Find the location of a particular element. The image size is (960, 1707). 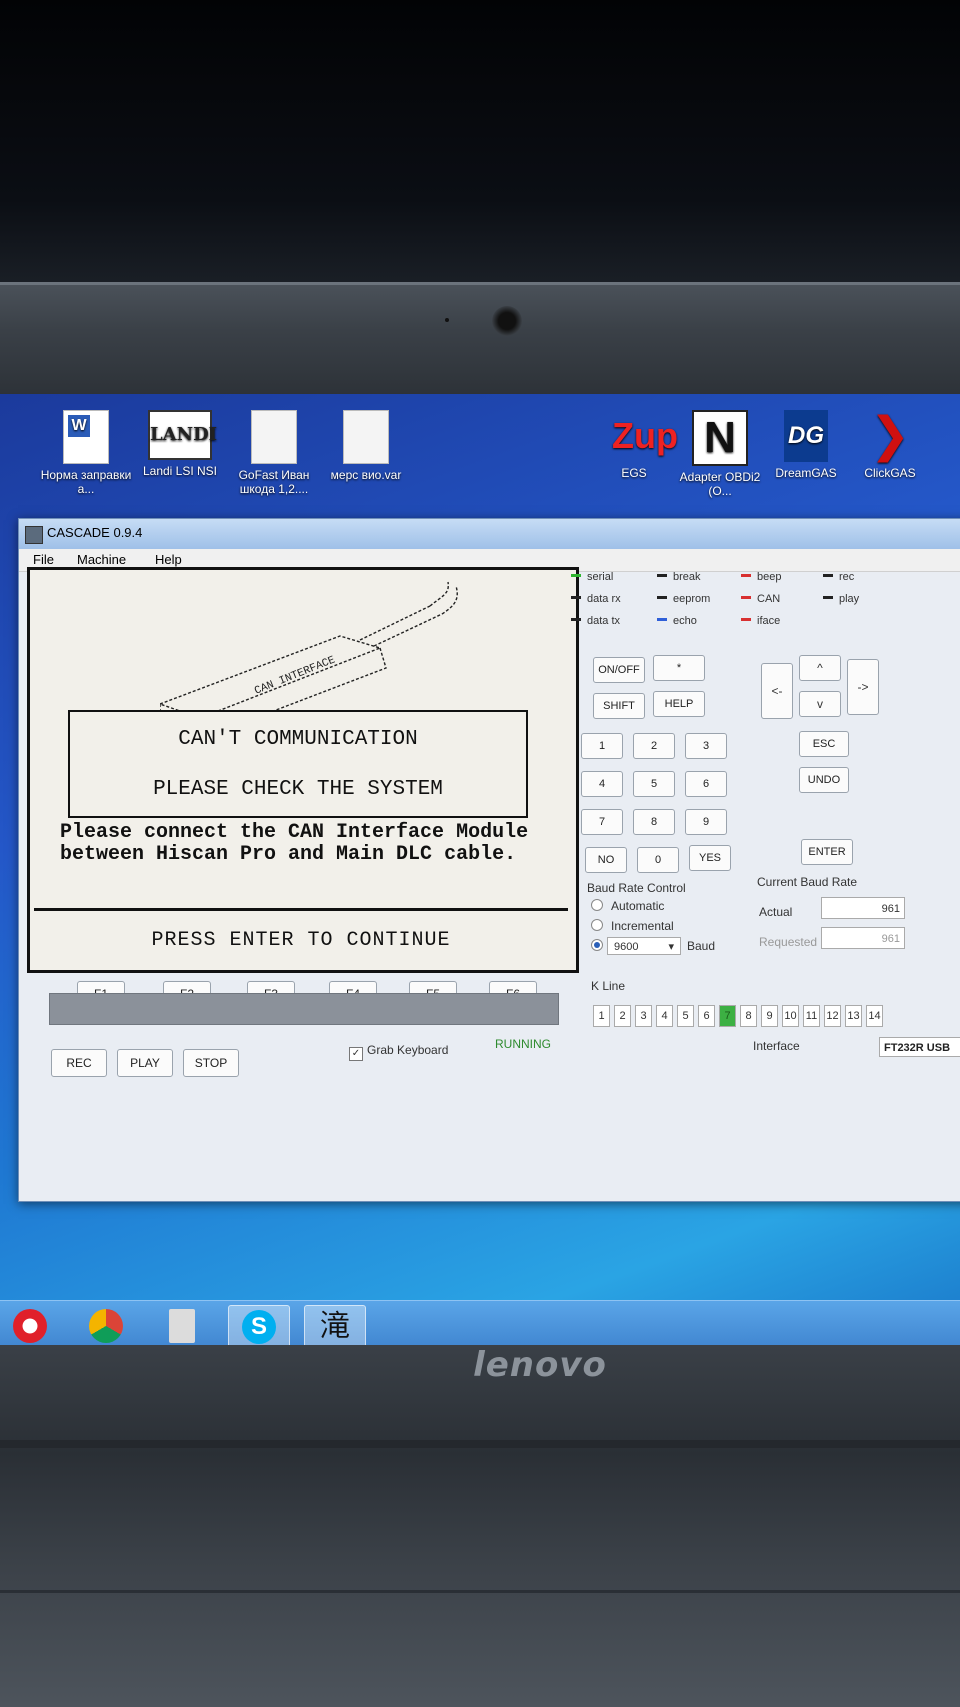

undo-button: UNDO is located at coordinates (824, 780).